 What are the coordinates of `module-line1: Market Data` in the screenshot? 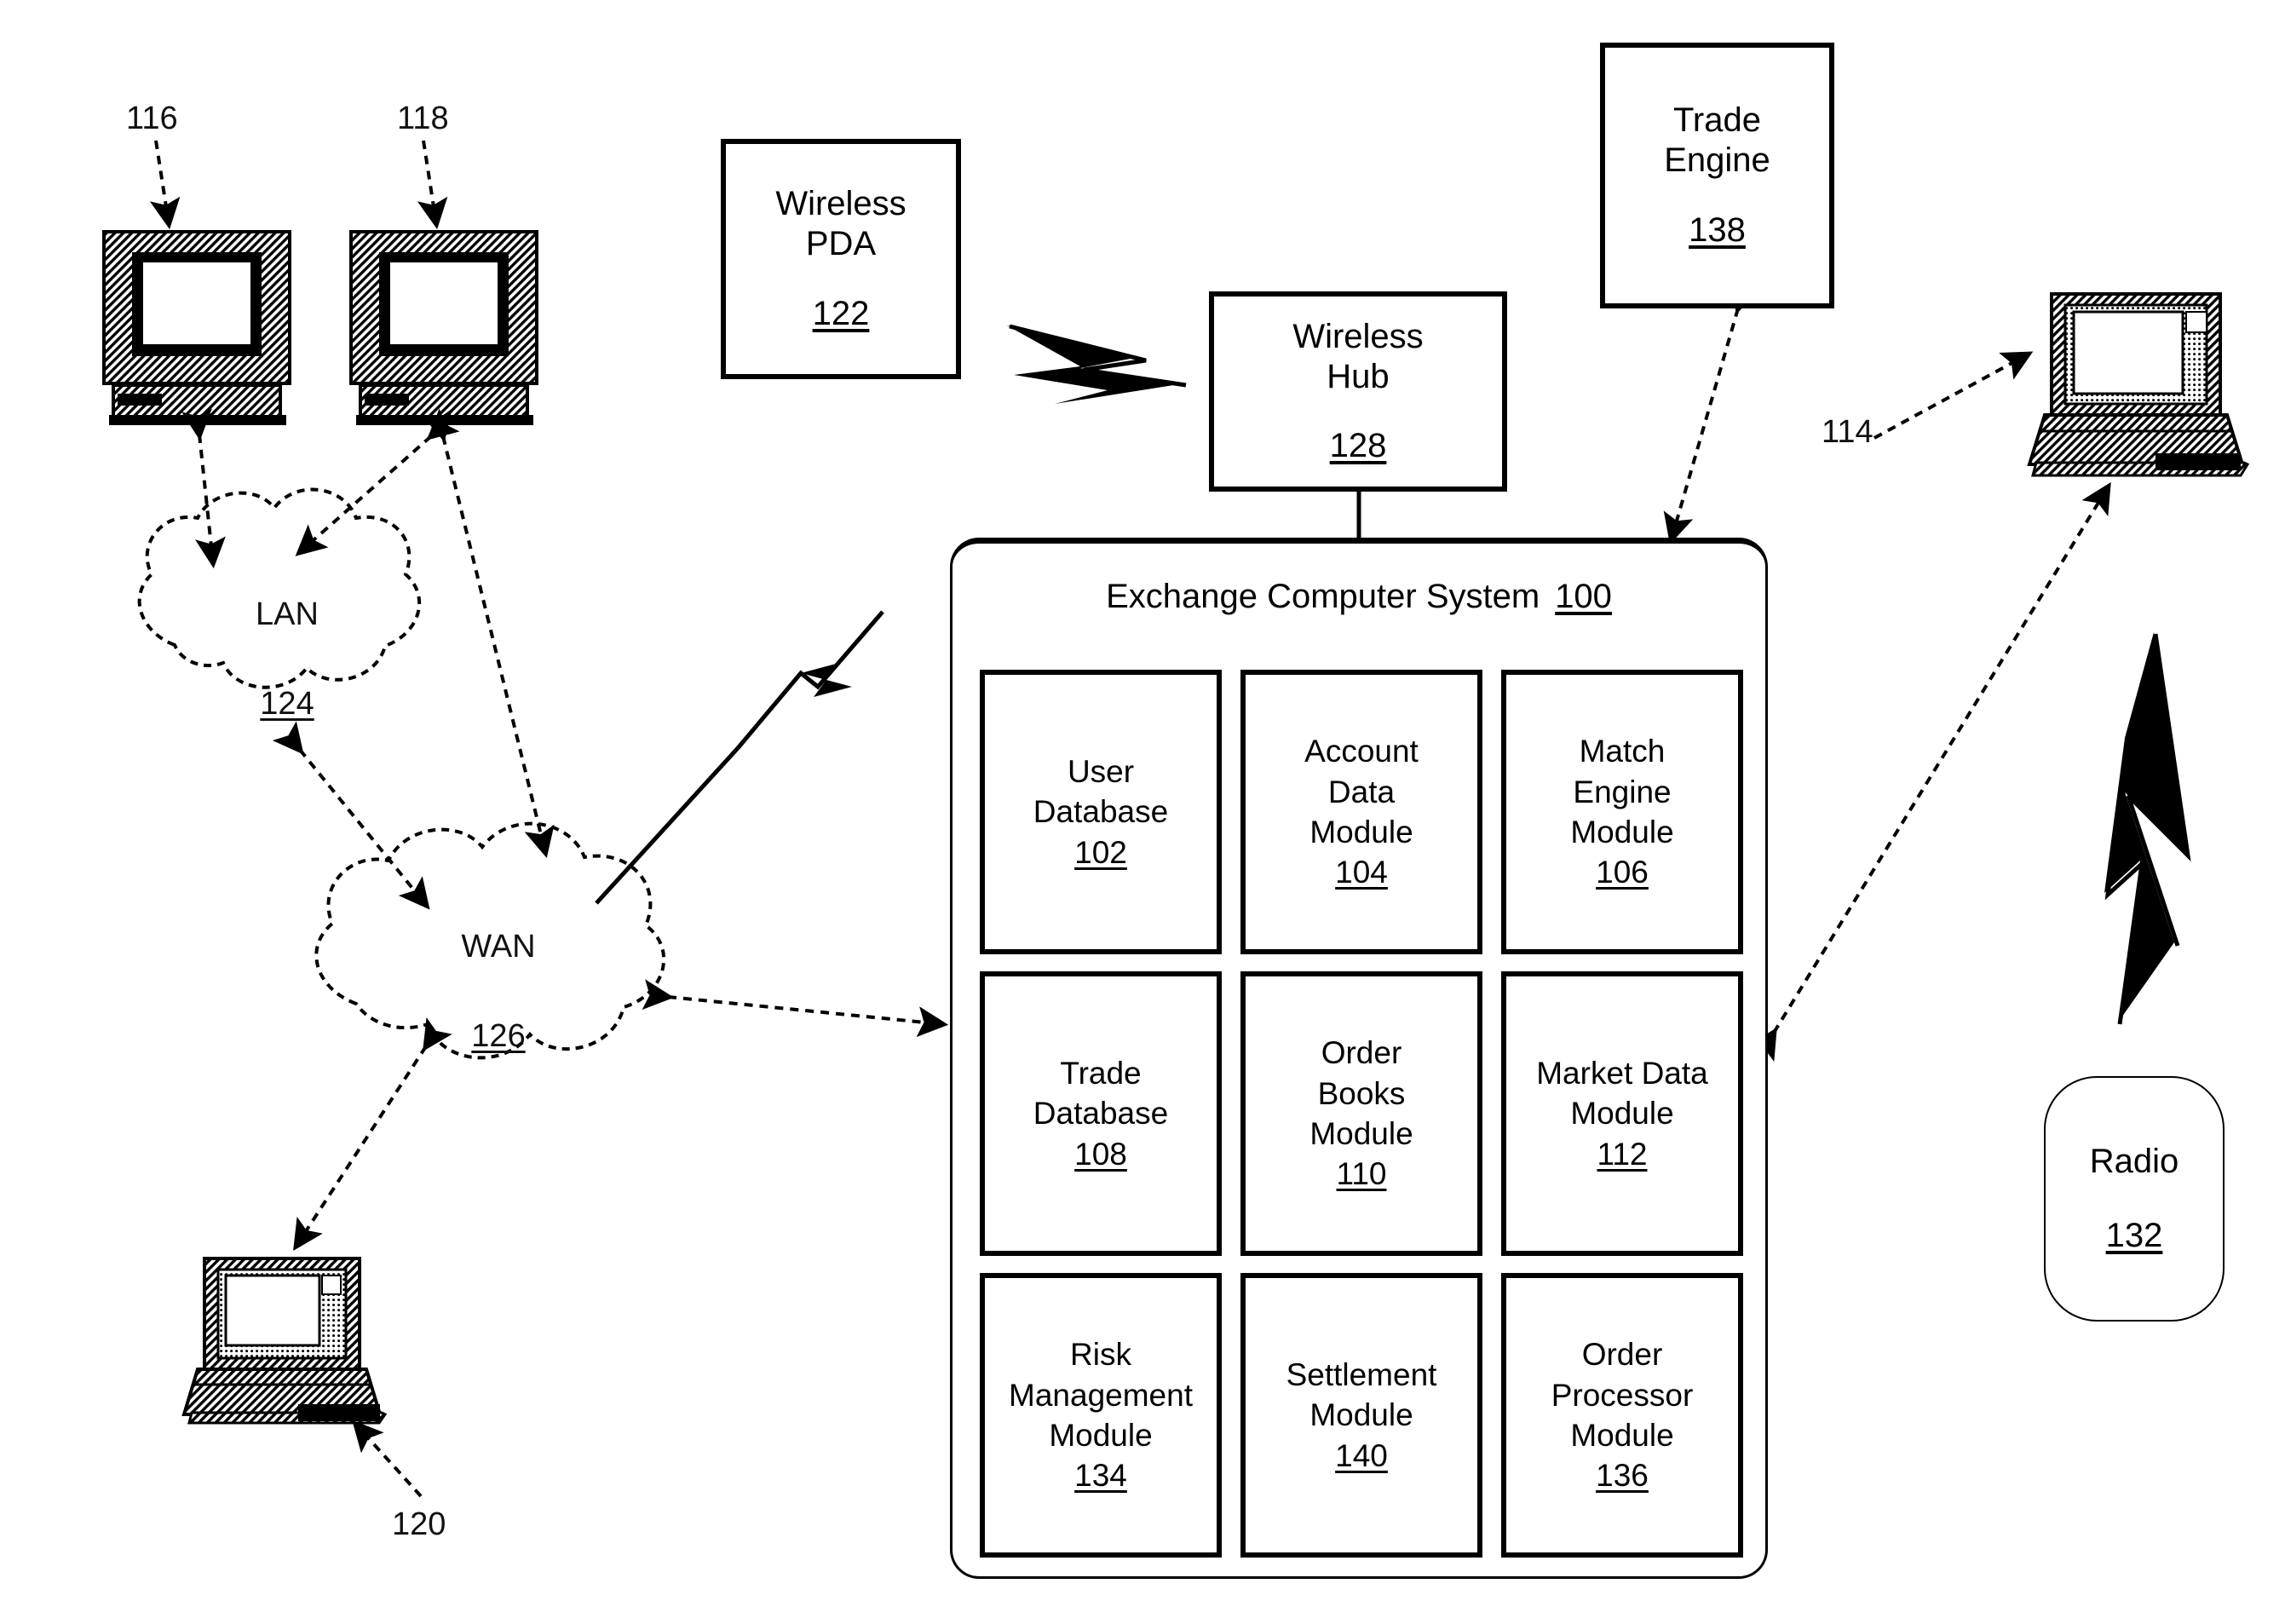 It's located at (1622, 1073).